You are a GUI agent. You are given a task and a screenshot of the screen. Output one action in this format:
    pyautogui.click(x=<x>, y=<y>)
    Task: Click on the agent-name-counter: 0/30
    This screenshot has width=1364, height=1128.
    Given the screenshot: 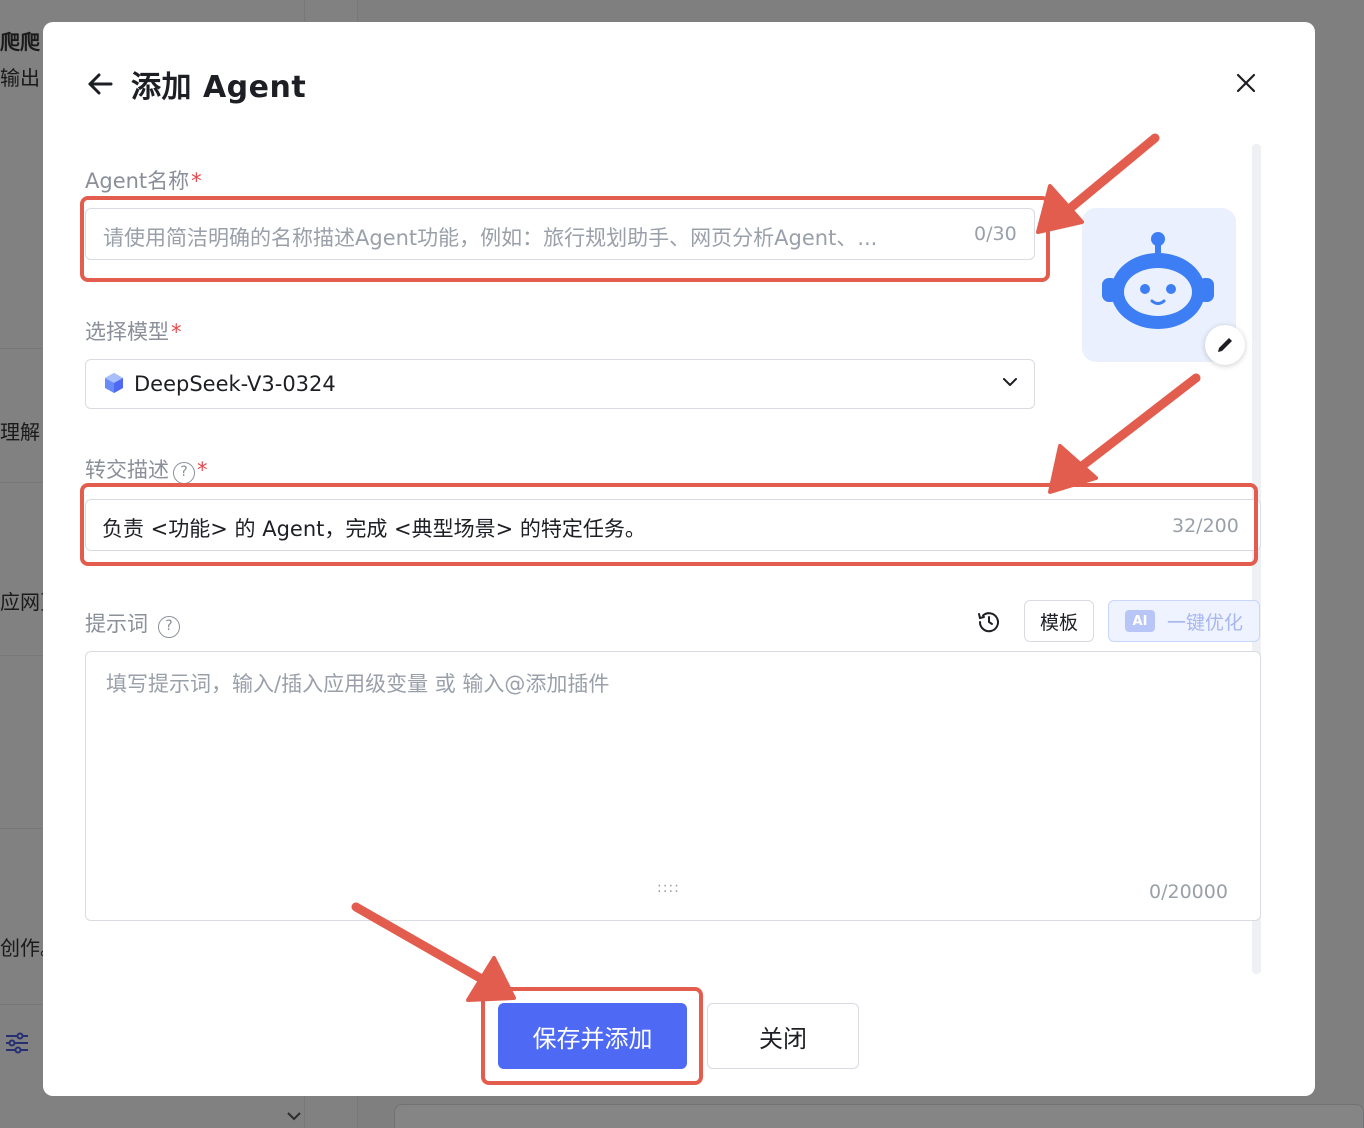 What is the action you would take?
    pyautogui.click(x=995, y=234)
    